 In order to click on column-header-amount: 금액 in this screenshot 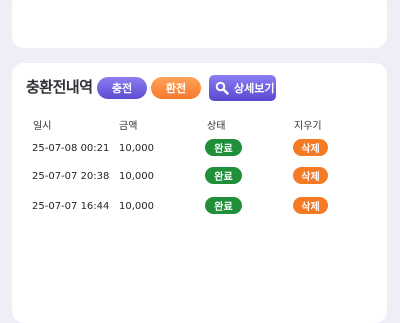, I will do `click(128, 126)`.